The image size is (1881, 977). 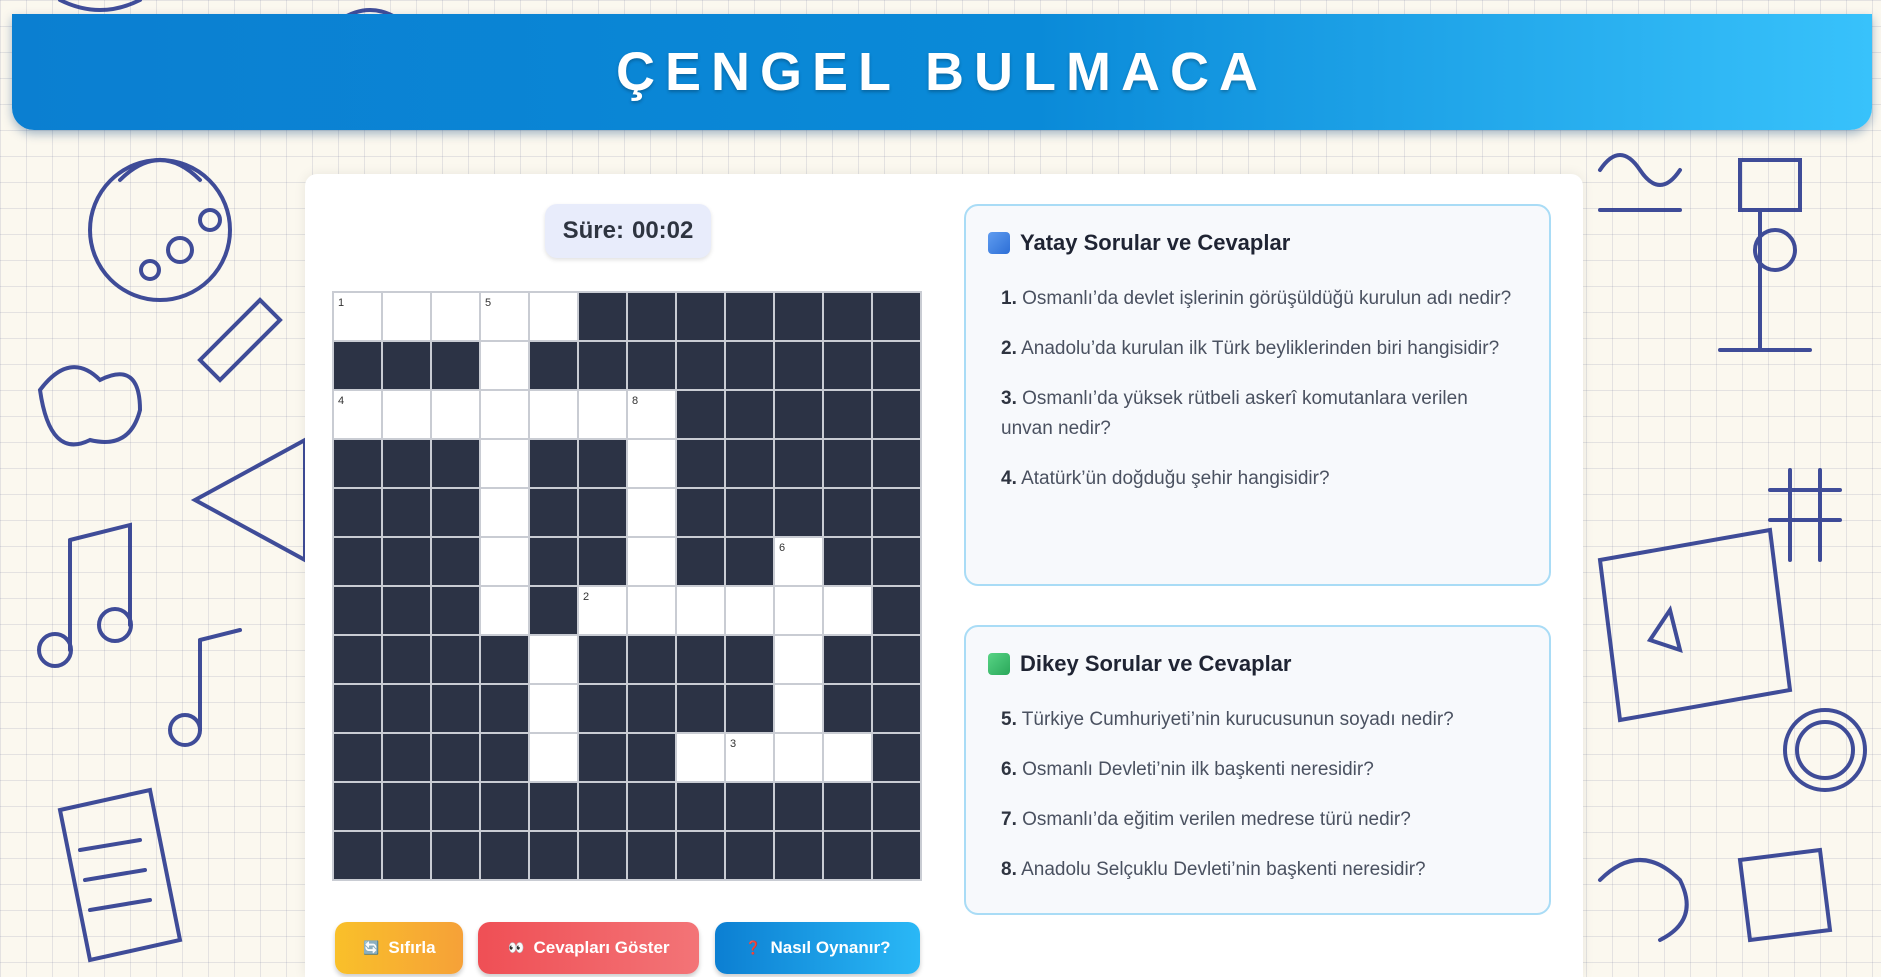 What do you see at coordinates (753, 947) in the screenshot?
I see `question-icon: ❓` at bounding box center [753, 947].